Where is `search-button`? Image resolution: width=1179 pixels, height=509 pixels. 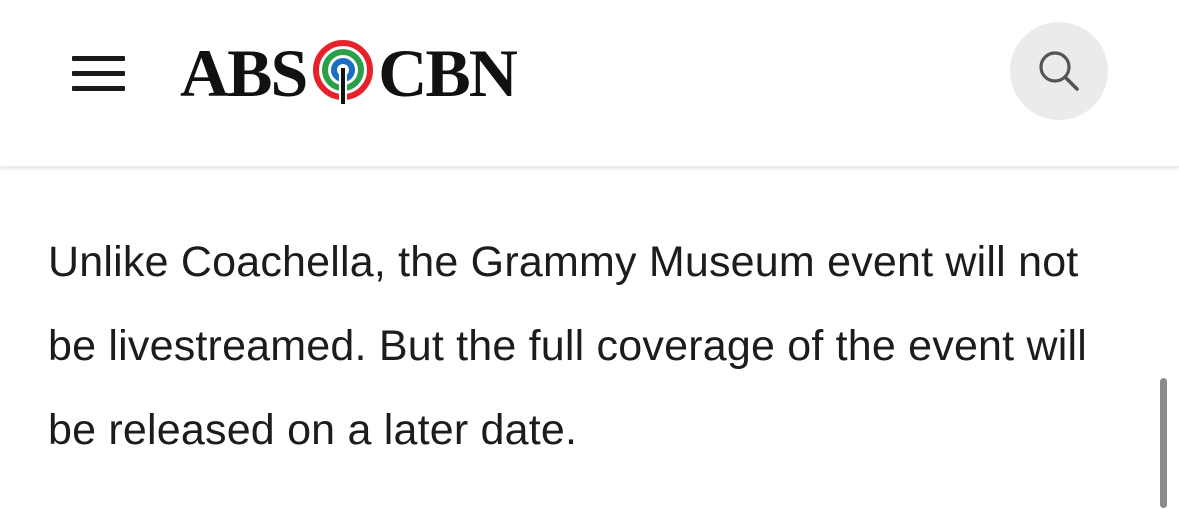
search-button is located at coordinates (1059, 71).